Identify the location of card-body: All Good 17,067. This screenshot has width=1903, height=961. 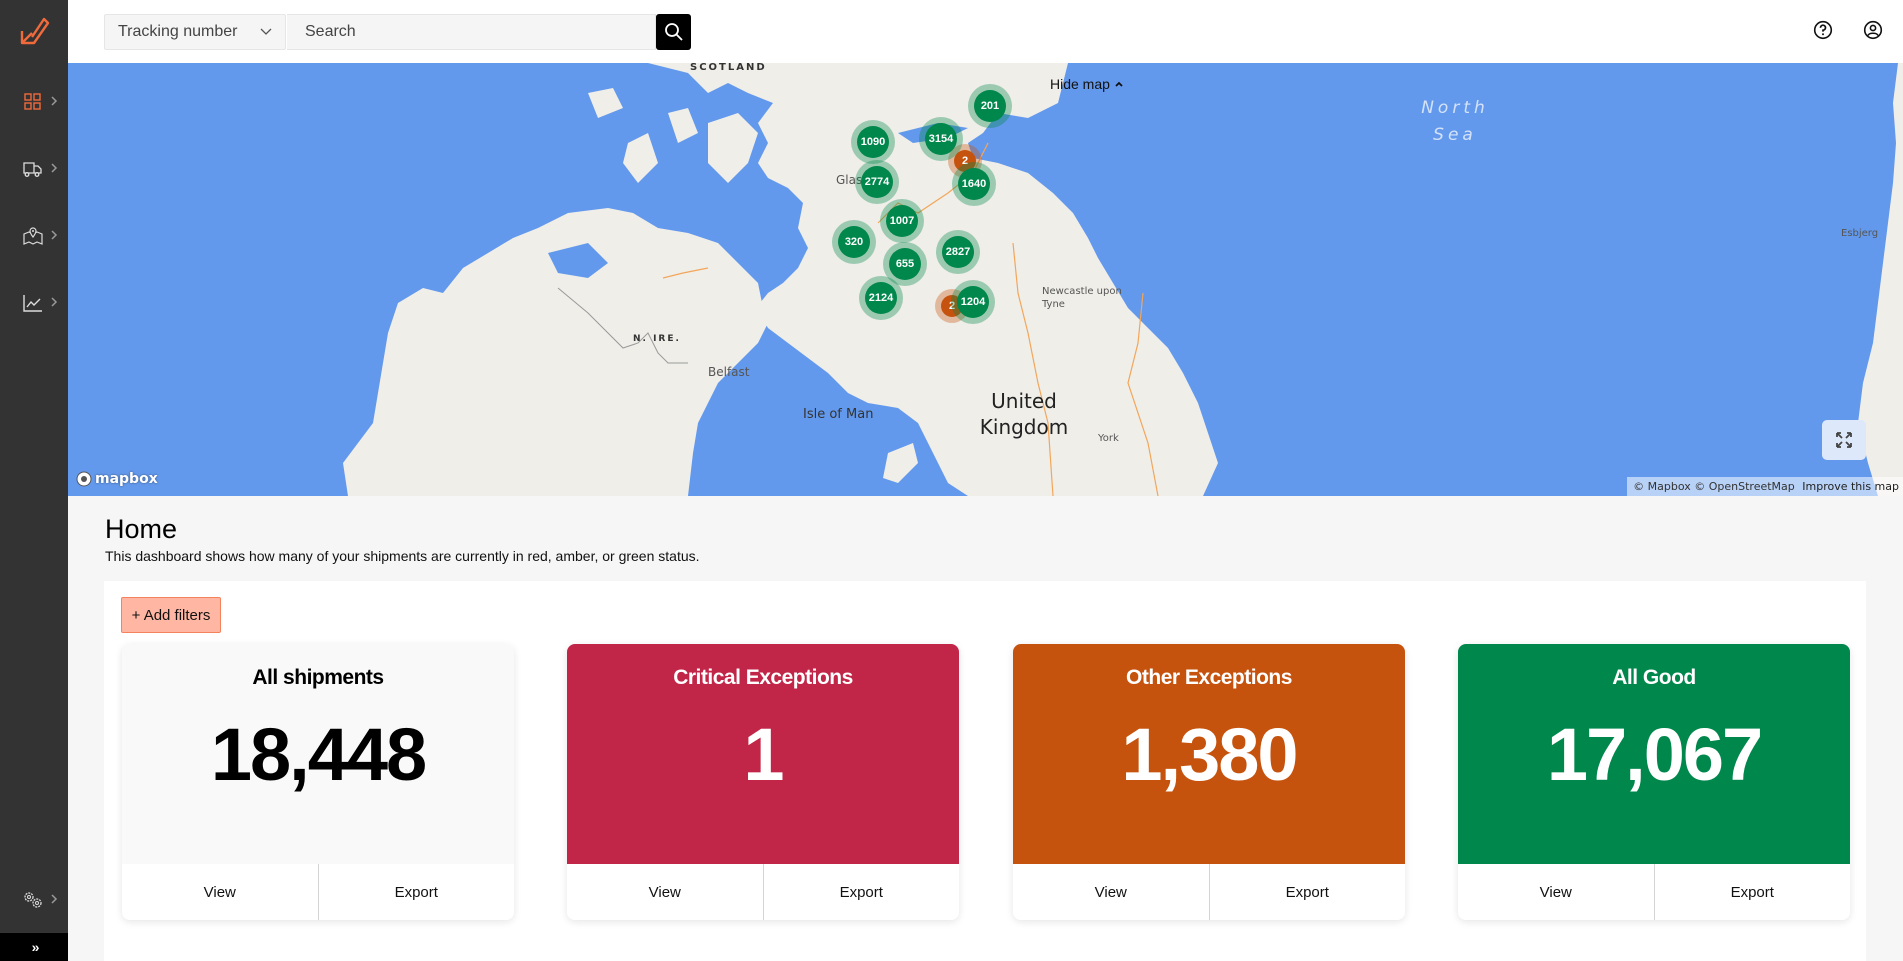
(1654, 754).